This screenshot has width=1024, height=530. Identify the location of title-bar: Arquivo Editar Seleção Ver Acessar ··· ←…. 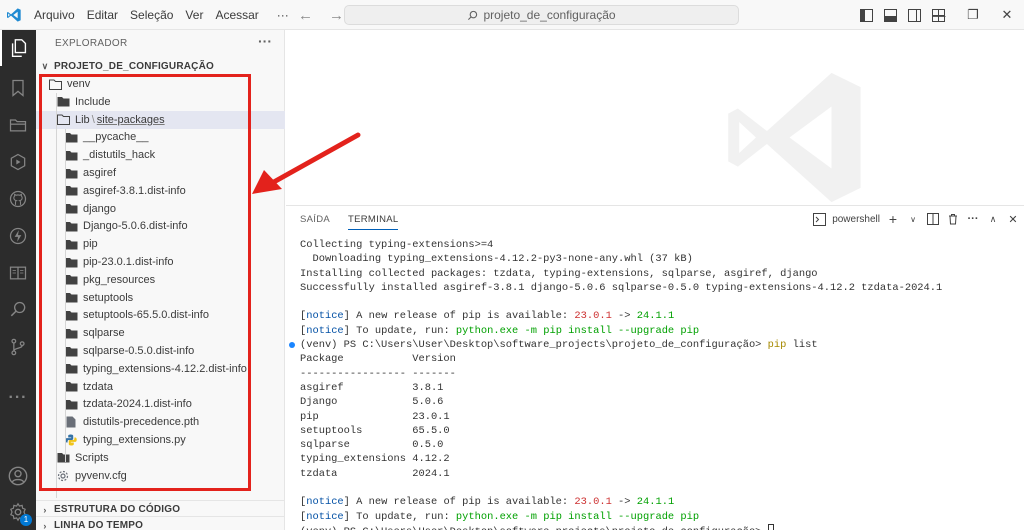
(512, 15).